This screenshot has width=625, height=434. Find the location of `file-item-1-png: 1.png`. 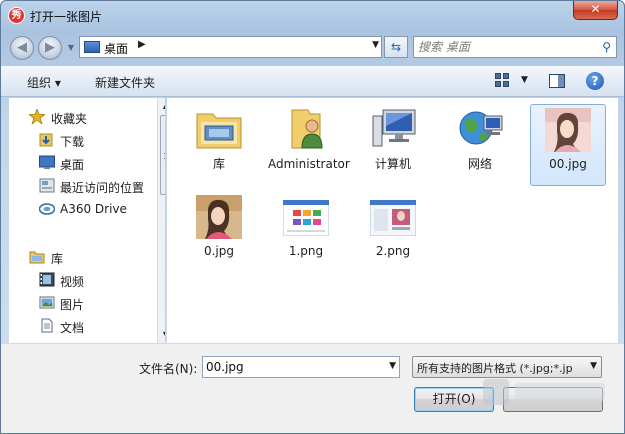

file-item-1-png: 1.png is located at coordinates (306, 233).